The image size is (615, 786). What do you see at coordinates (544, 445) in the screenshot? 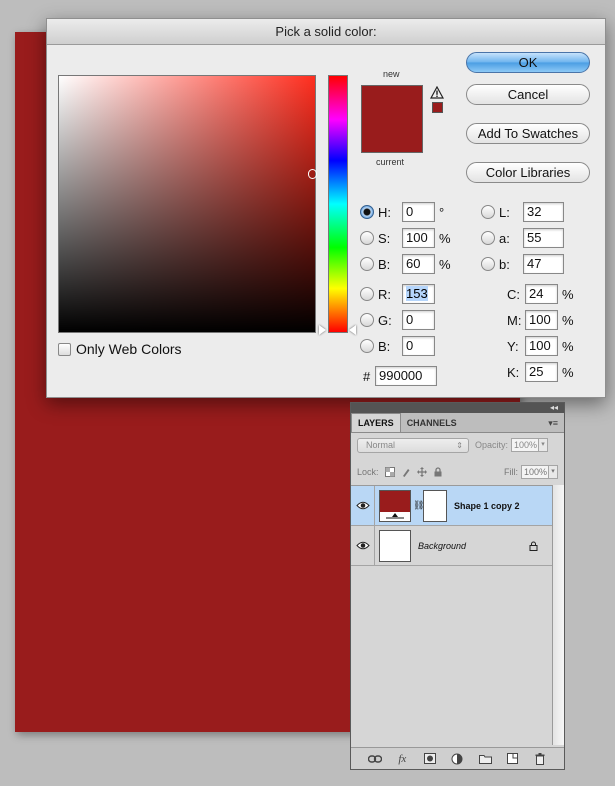
I see `opacity-dropdown-icon: ▾` at bounding box center [544, 445].